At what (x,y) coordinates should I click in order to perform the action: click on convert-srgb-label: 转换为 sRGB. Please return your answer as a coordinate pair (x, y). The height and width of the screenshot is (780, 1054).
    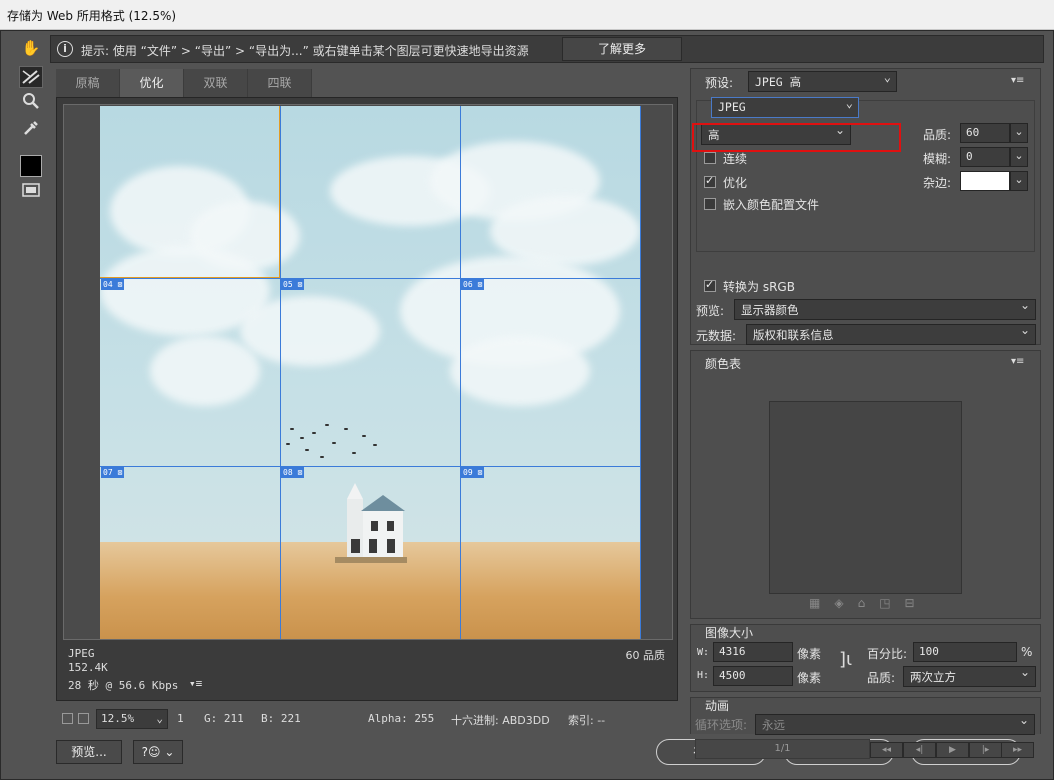
    Looking at the image, I should click on (759, 287).